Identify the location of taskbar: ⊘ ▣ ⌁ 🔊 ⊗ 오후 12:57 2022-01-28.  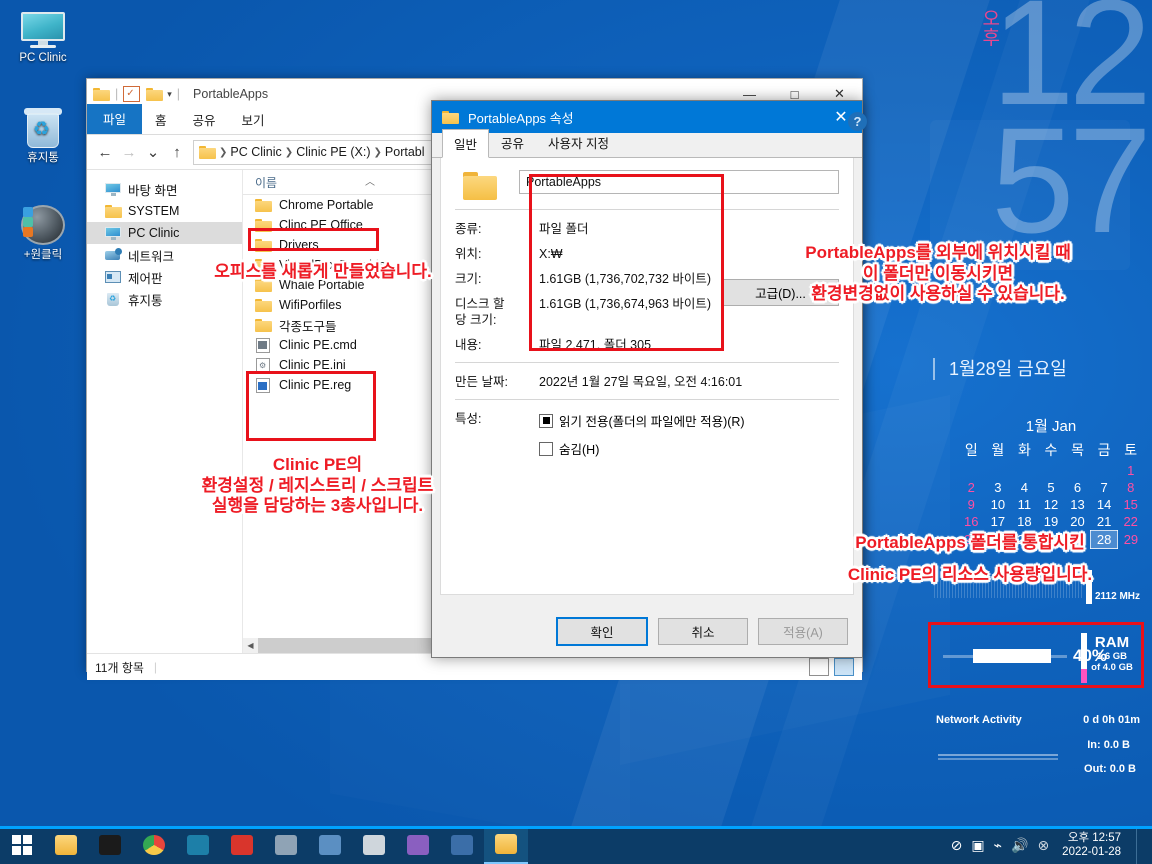
(576, 845).